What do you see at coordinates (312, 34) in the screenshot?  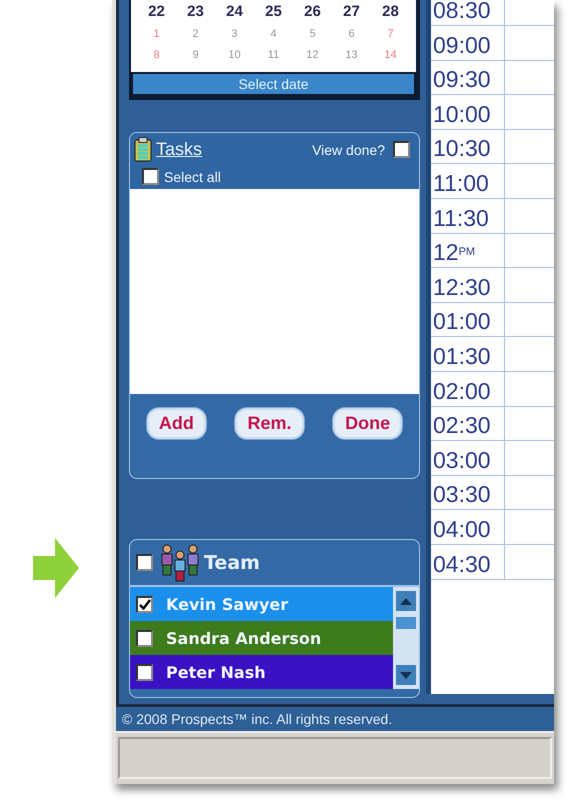 I see `calendar-day: 5` at bounding box center [312, 34].